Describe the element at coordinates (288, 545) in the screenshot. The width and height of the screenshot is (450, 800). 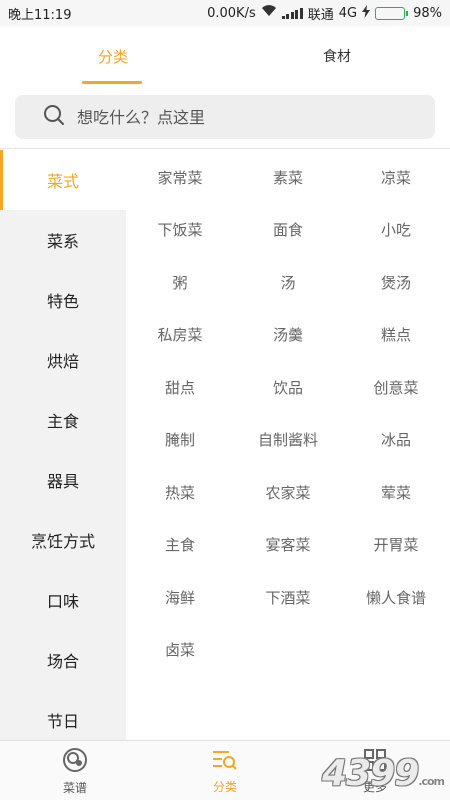
I see `category-item: 宴客菜` at that location.